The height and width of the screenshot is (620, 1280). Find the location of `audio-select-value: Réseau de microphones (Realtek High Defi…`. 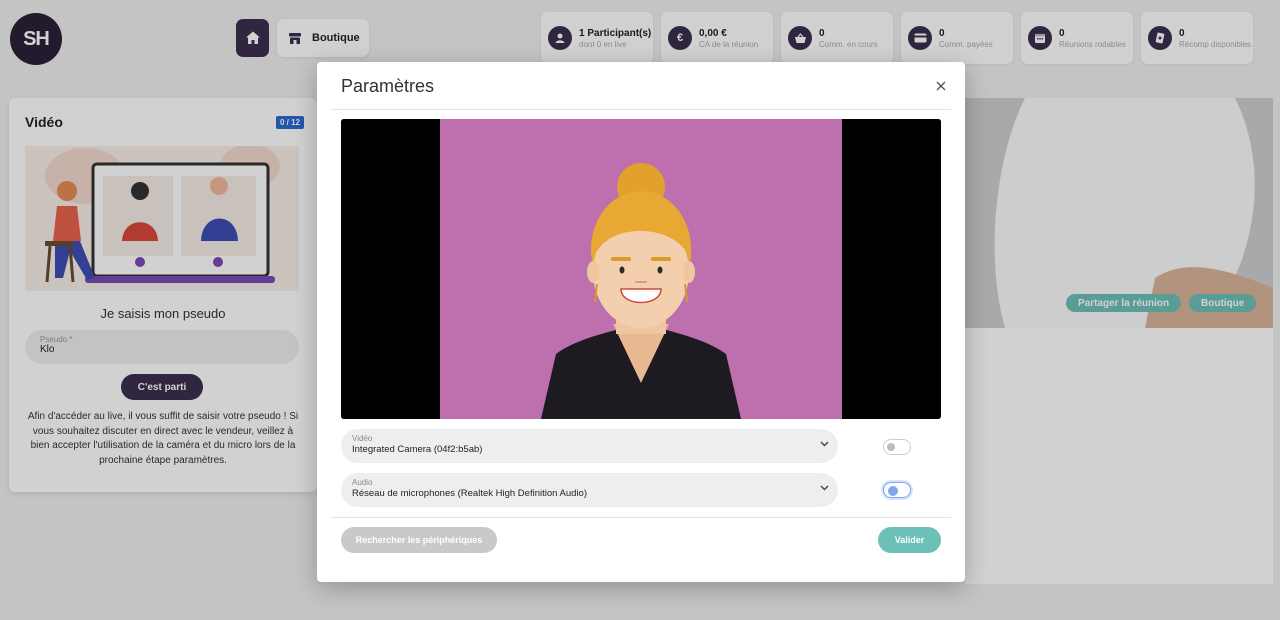

audio-select-value: Réseau de microphones (Realtek High Defi… is located at coordinates (469, 493).